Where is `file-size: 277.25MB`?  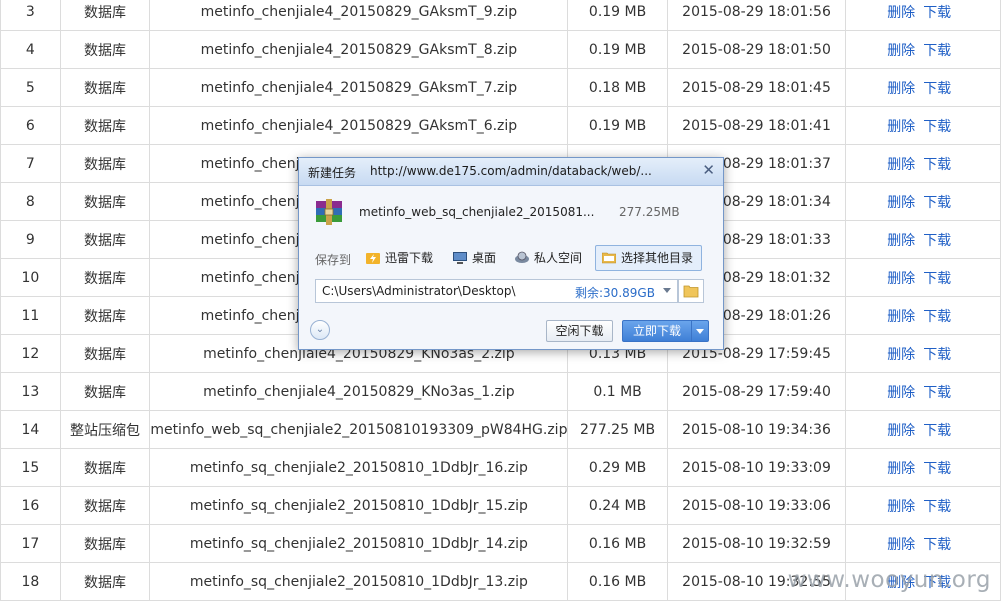 file-size: 277.25MB is located at coordinates (649, 212).